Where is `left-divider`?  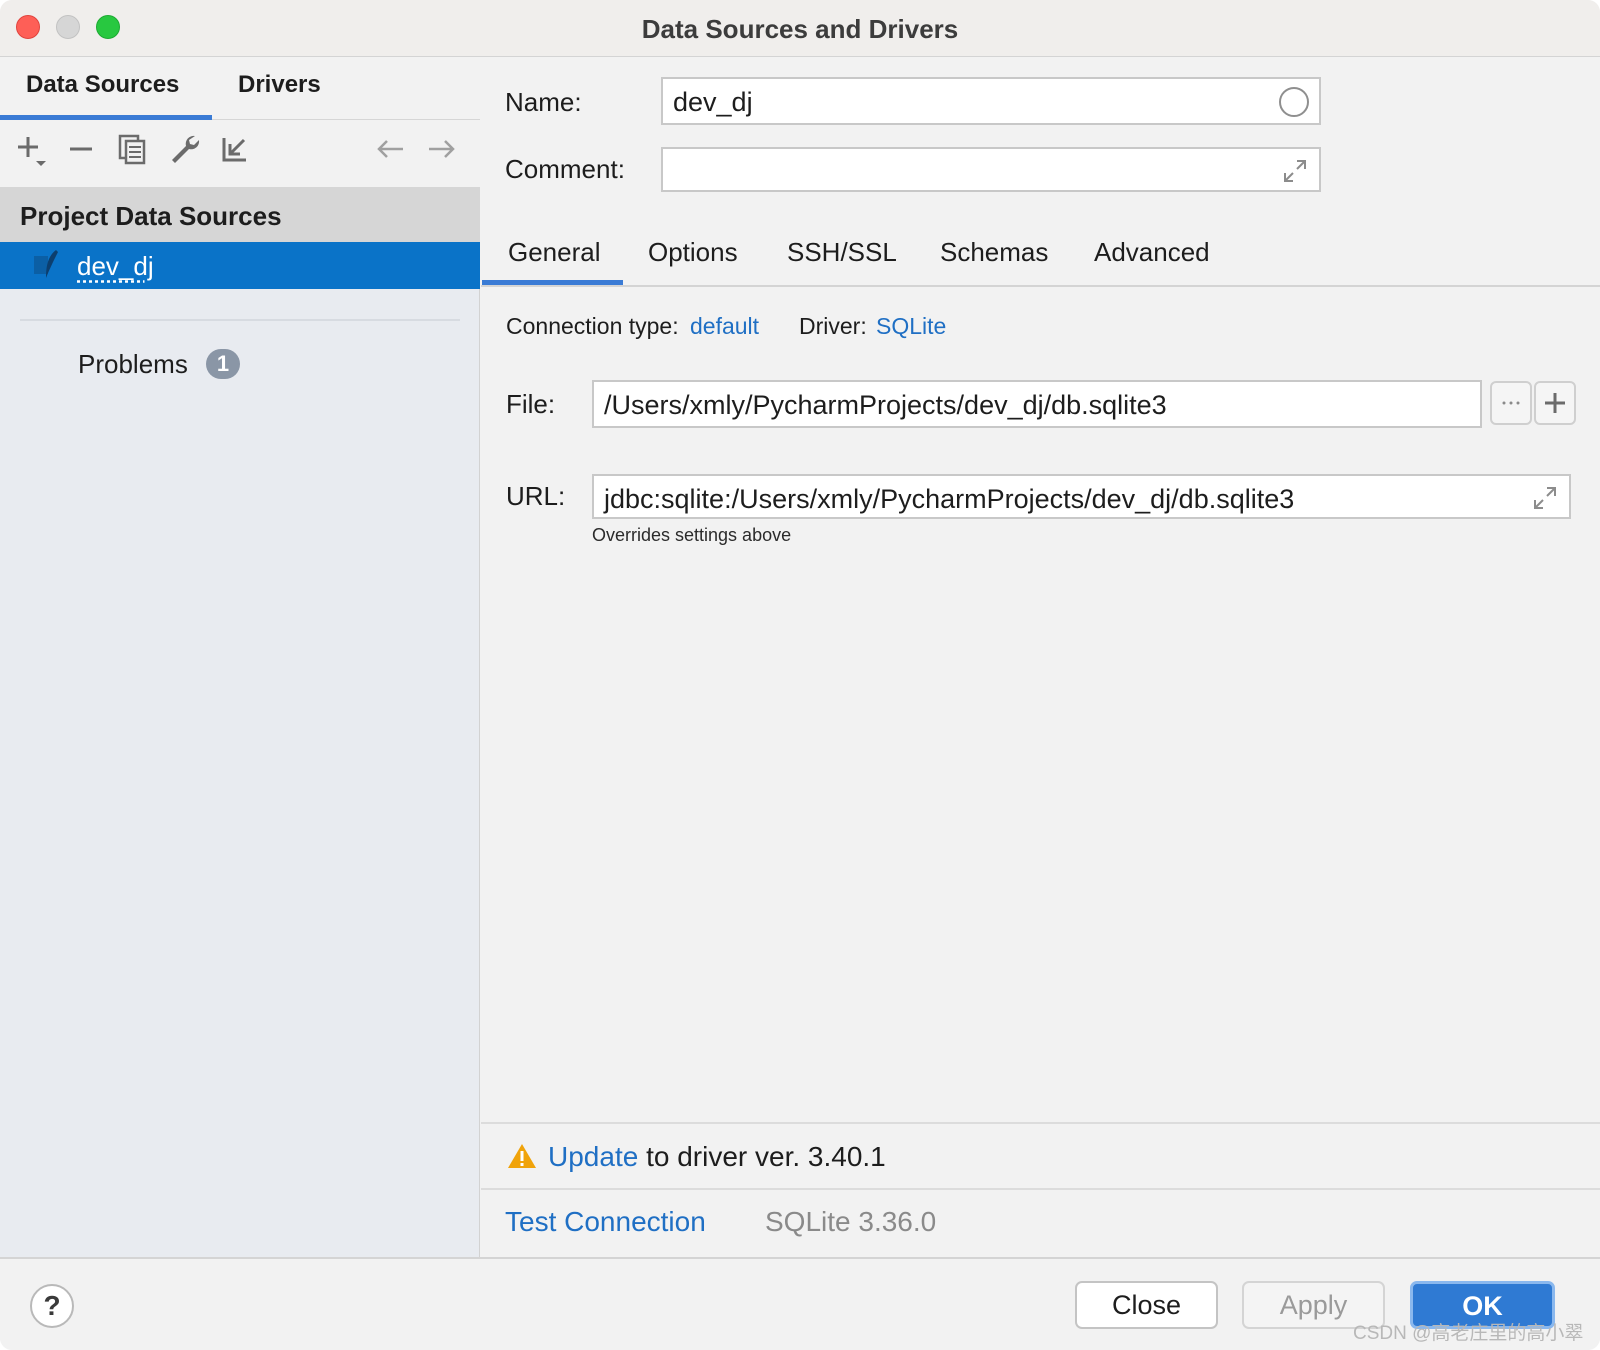
left-divider is located at coordinates (240, 320).